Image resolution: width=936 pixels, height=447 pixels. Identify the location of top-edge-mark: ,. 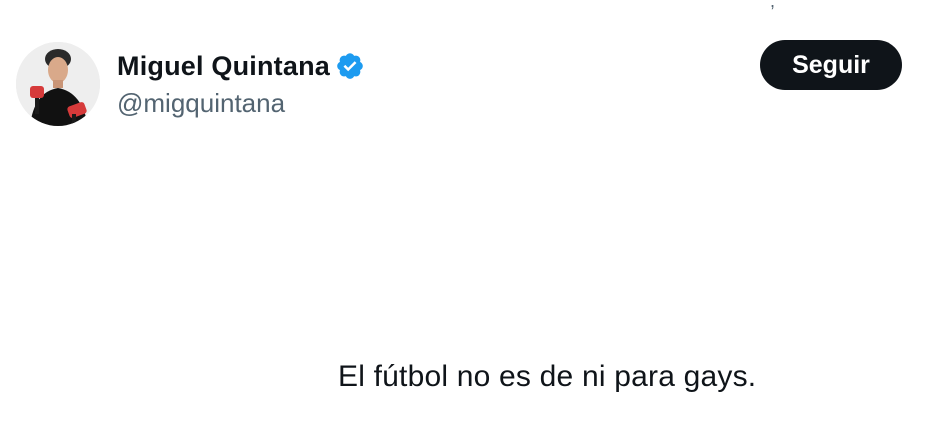
(773, 5).